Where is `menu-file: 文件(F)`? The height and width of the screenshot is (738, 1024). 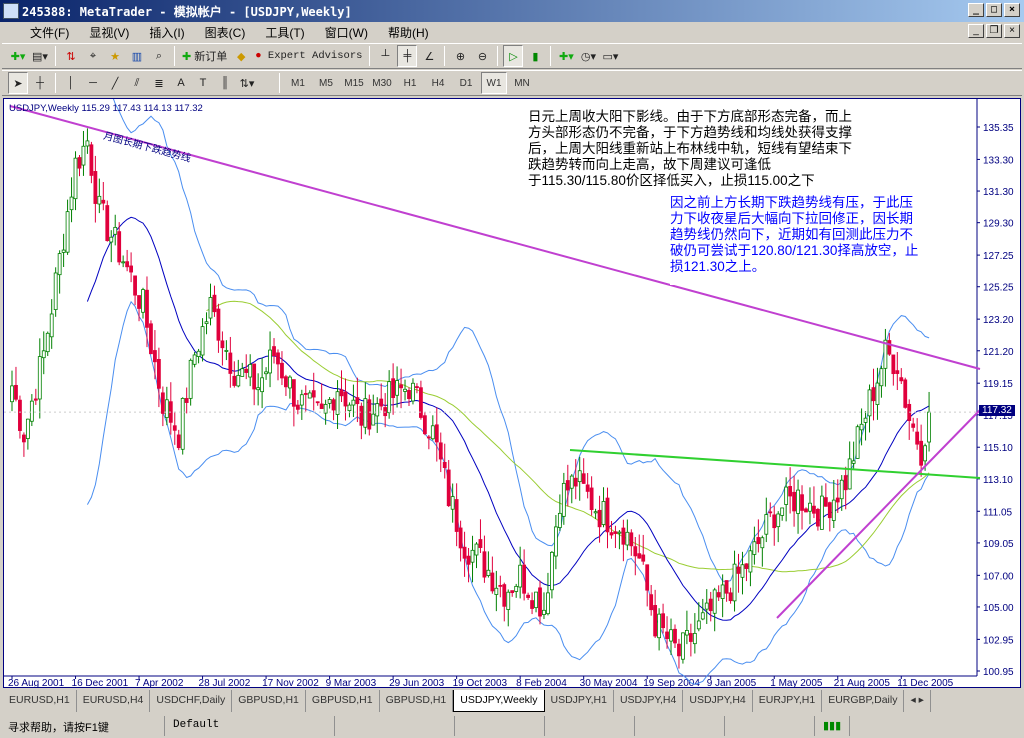 menu-file: 文件(F) is located at coordinates (49, 32).